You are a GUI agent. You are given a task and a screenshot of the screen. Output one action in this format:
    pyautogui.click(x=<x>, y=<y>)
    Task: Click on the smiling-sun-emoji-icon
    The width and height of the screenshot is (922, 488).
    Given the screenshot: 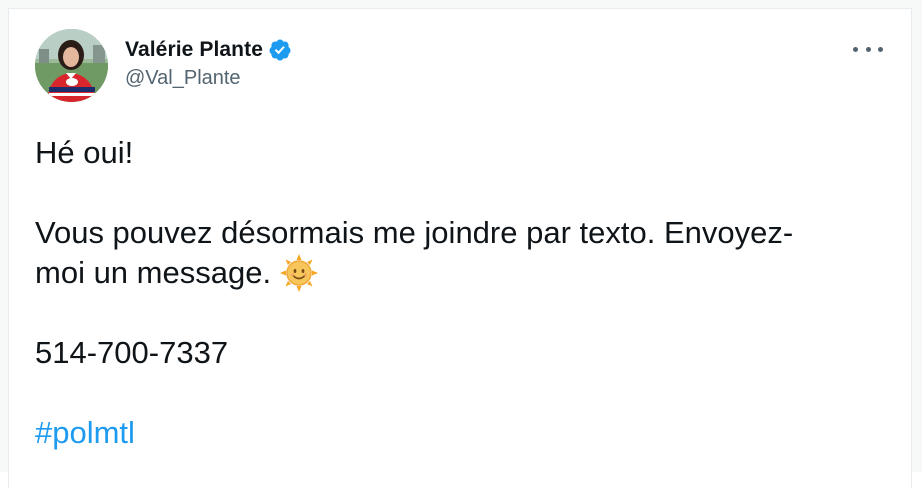 What is the action you would take?
    pyautogui.click(x=299, y=273)
    